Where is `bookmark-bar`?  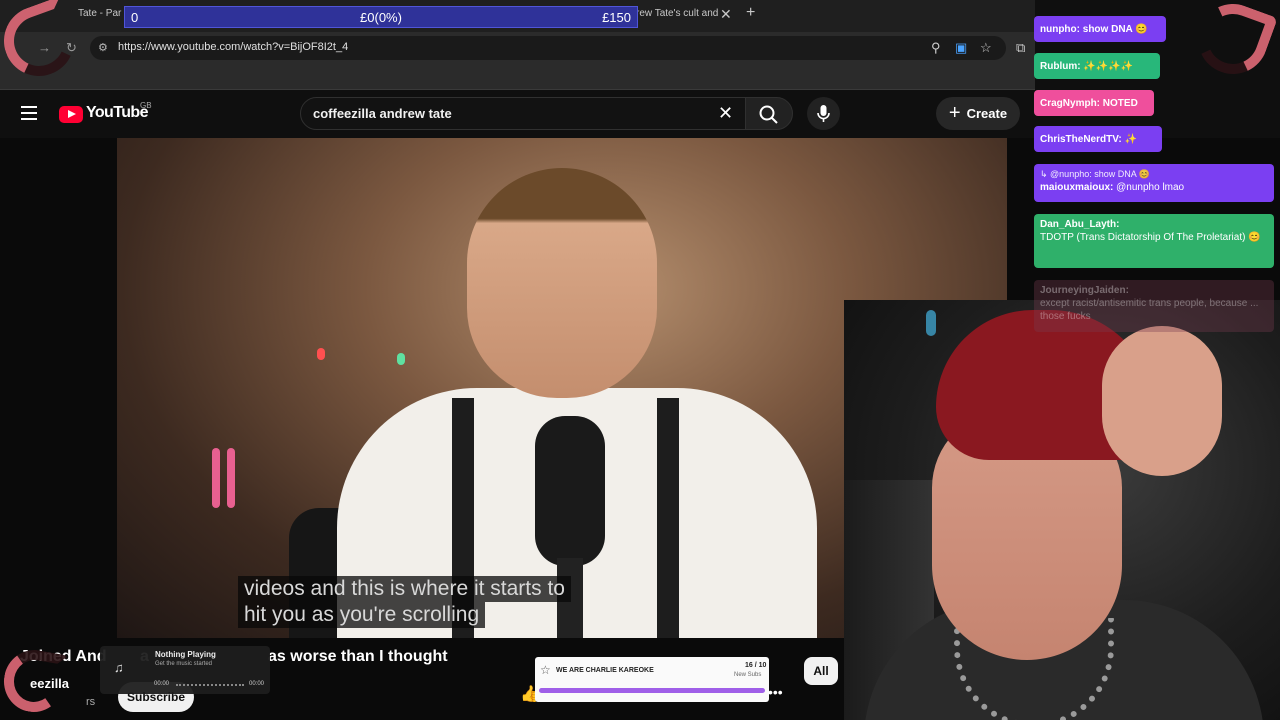
bookmark-bar is located at coordinates (517, 76).